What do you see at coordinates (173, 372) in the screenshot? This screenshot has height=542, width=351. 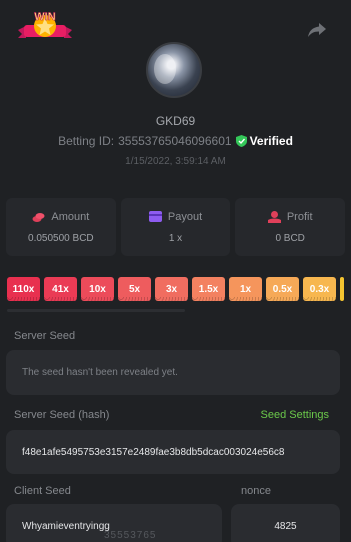 I see `server-seed-field: The seed hasn't been revealed yet.` at bounding box center [173, 372].